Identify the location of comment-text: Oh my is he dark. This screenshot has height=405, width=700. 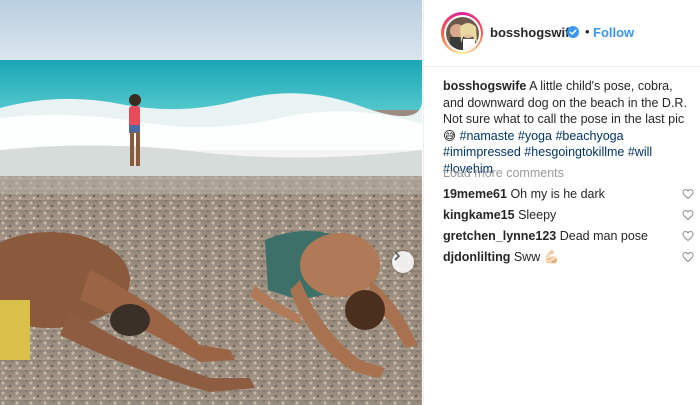
(557, 194).